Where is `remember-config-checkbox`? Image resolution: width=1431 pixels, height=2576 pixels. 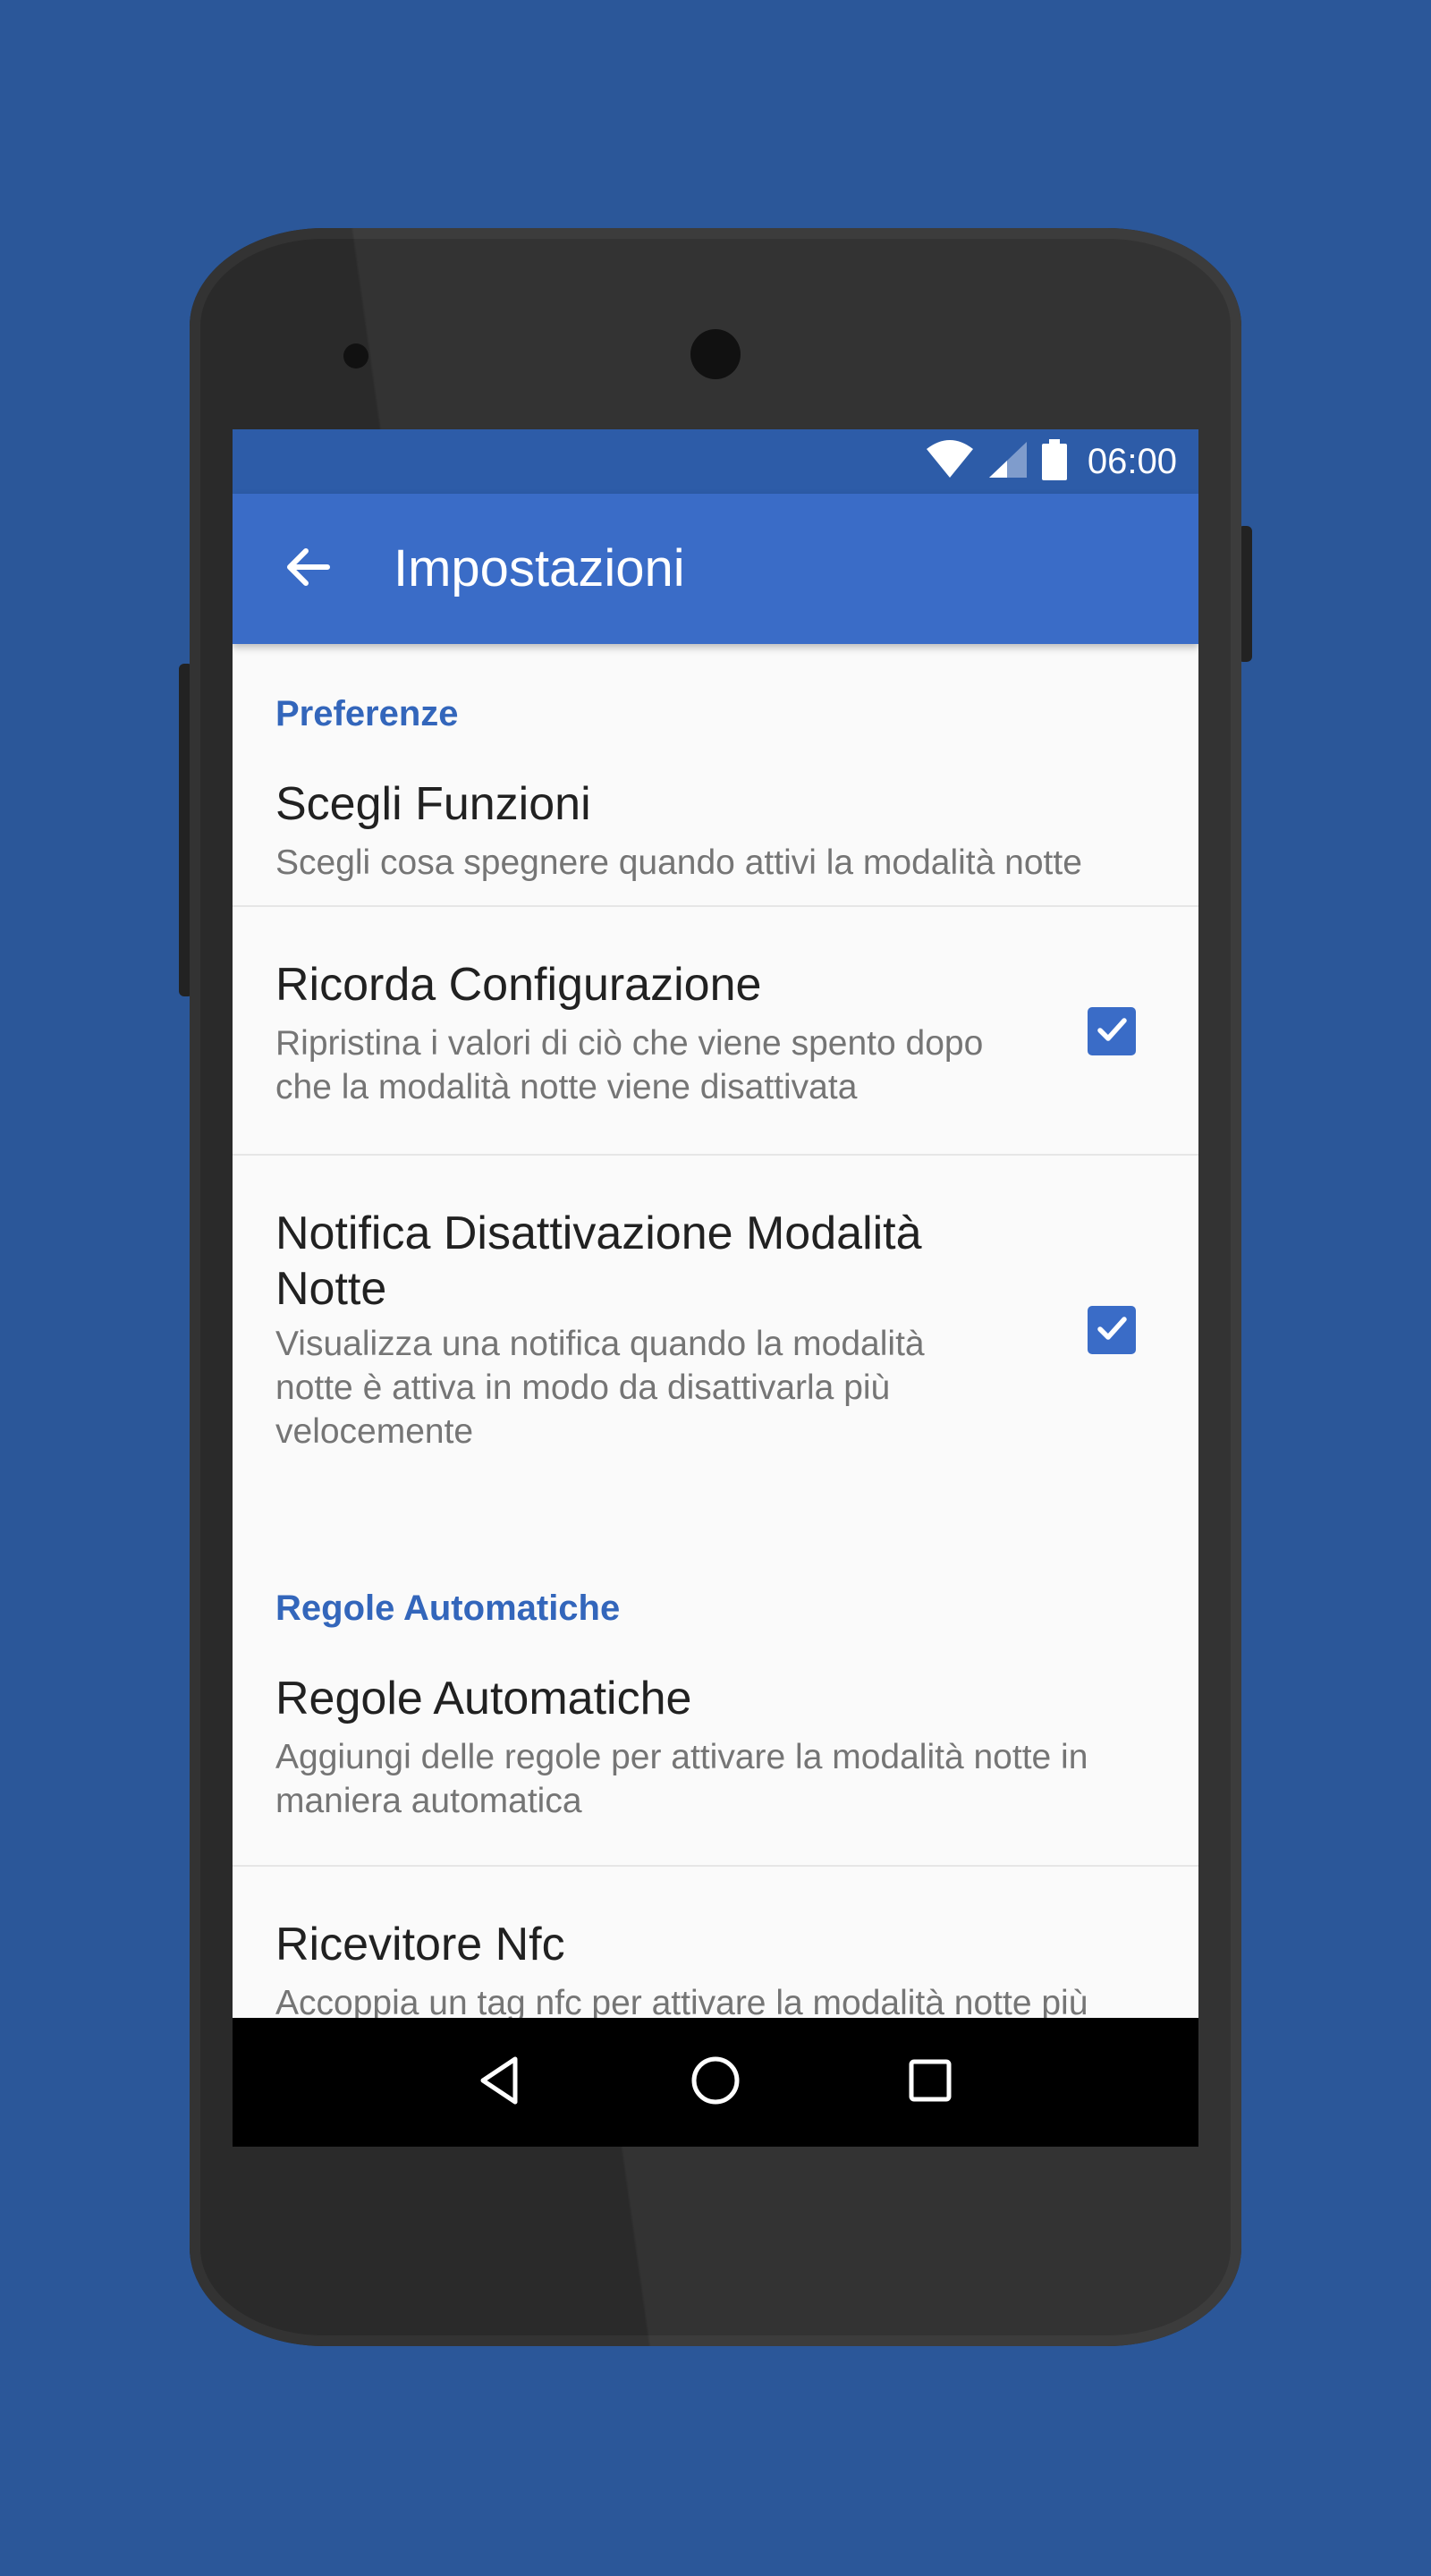
remember-config-checkbox is located at coordinates (1112, 1031).